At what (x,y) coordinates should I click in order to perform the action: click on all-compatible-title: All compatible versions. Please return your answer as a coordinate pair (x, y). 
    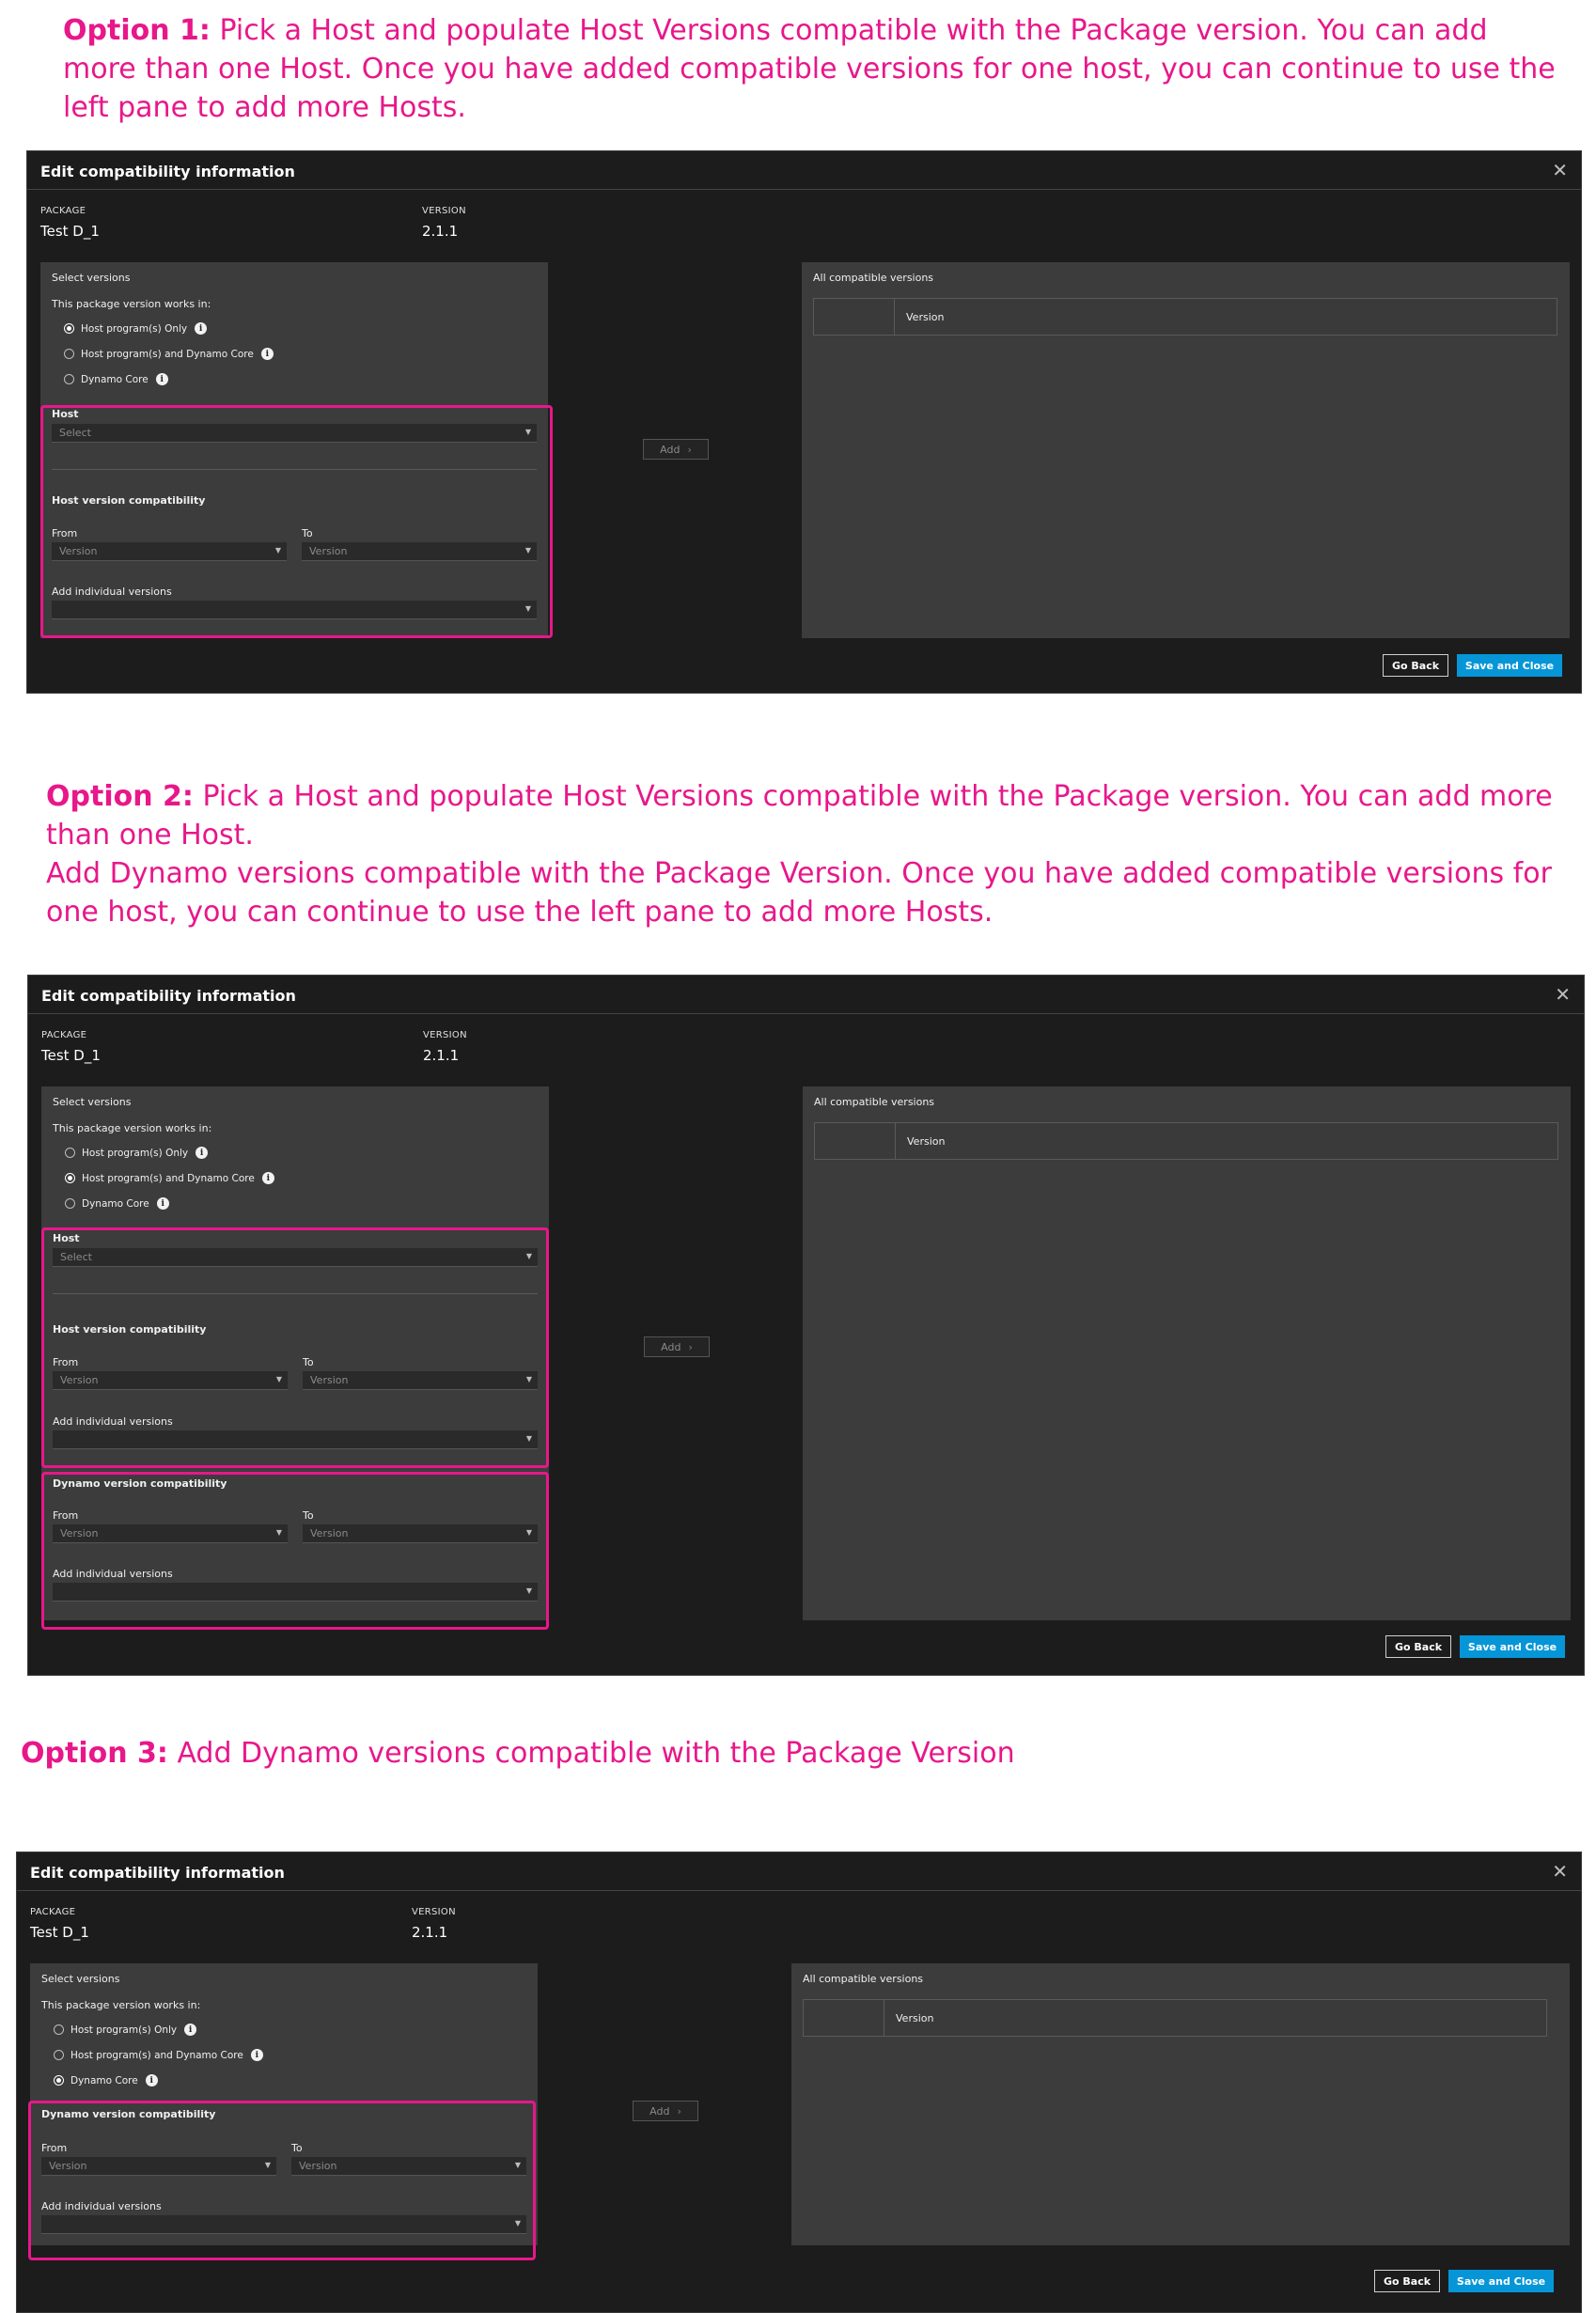
    Looking at the image, I should click on (863, 1979).